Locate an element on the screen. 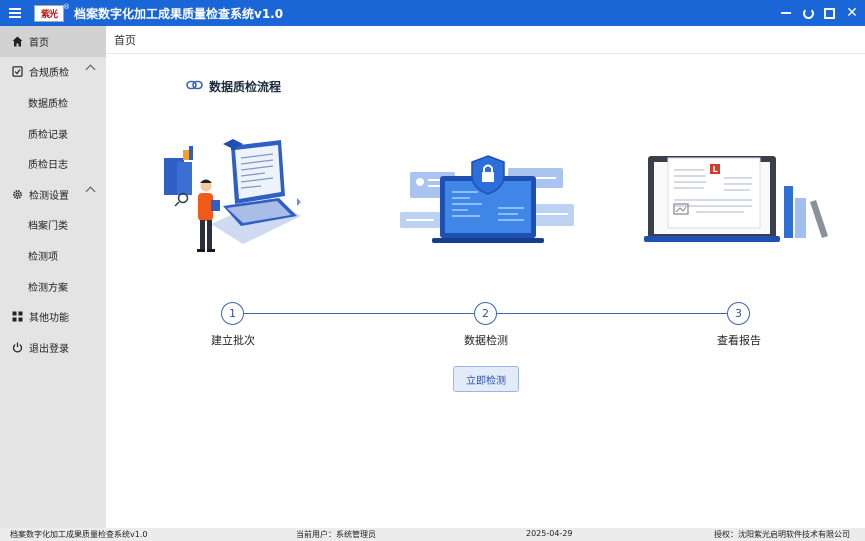 The width and height of the screenshot is (865, 541). checklist-icon is located at coordinates (17, 72).